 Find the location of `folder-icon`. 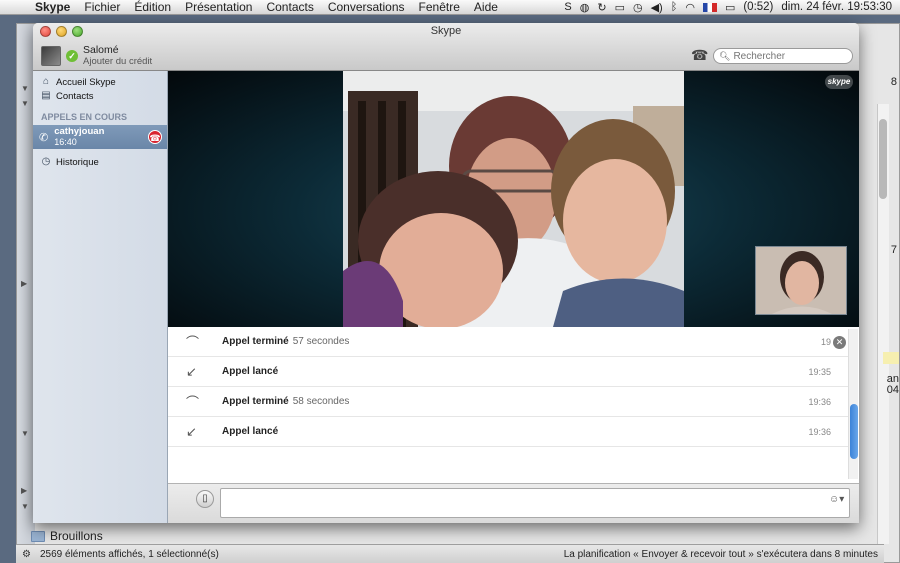

folder-icon is located at coordinates (38, 536).